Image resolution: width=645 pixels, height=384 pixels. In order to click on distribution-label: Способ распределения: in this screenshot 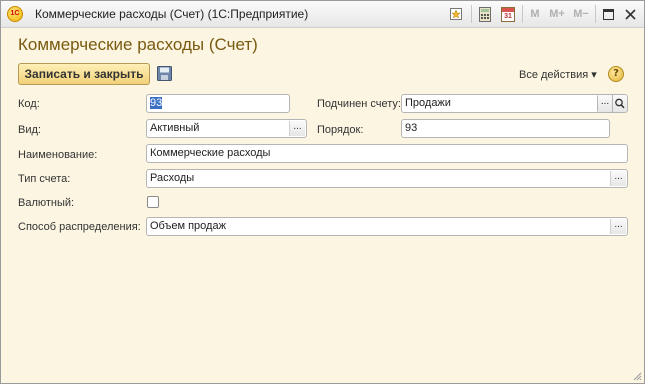, I will do `click(79, 227)`.